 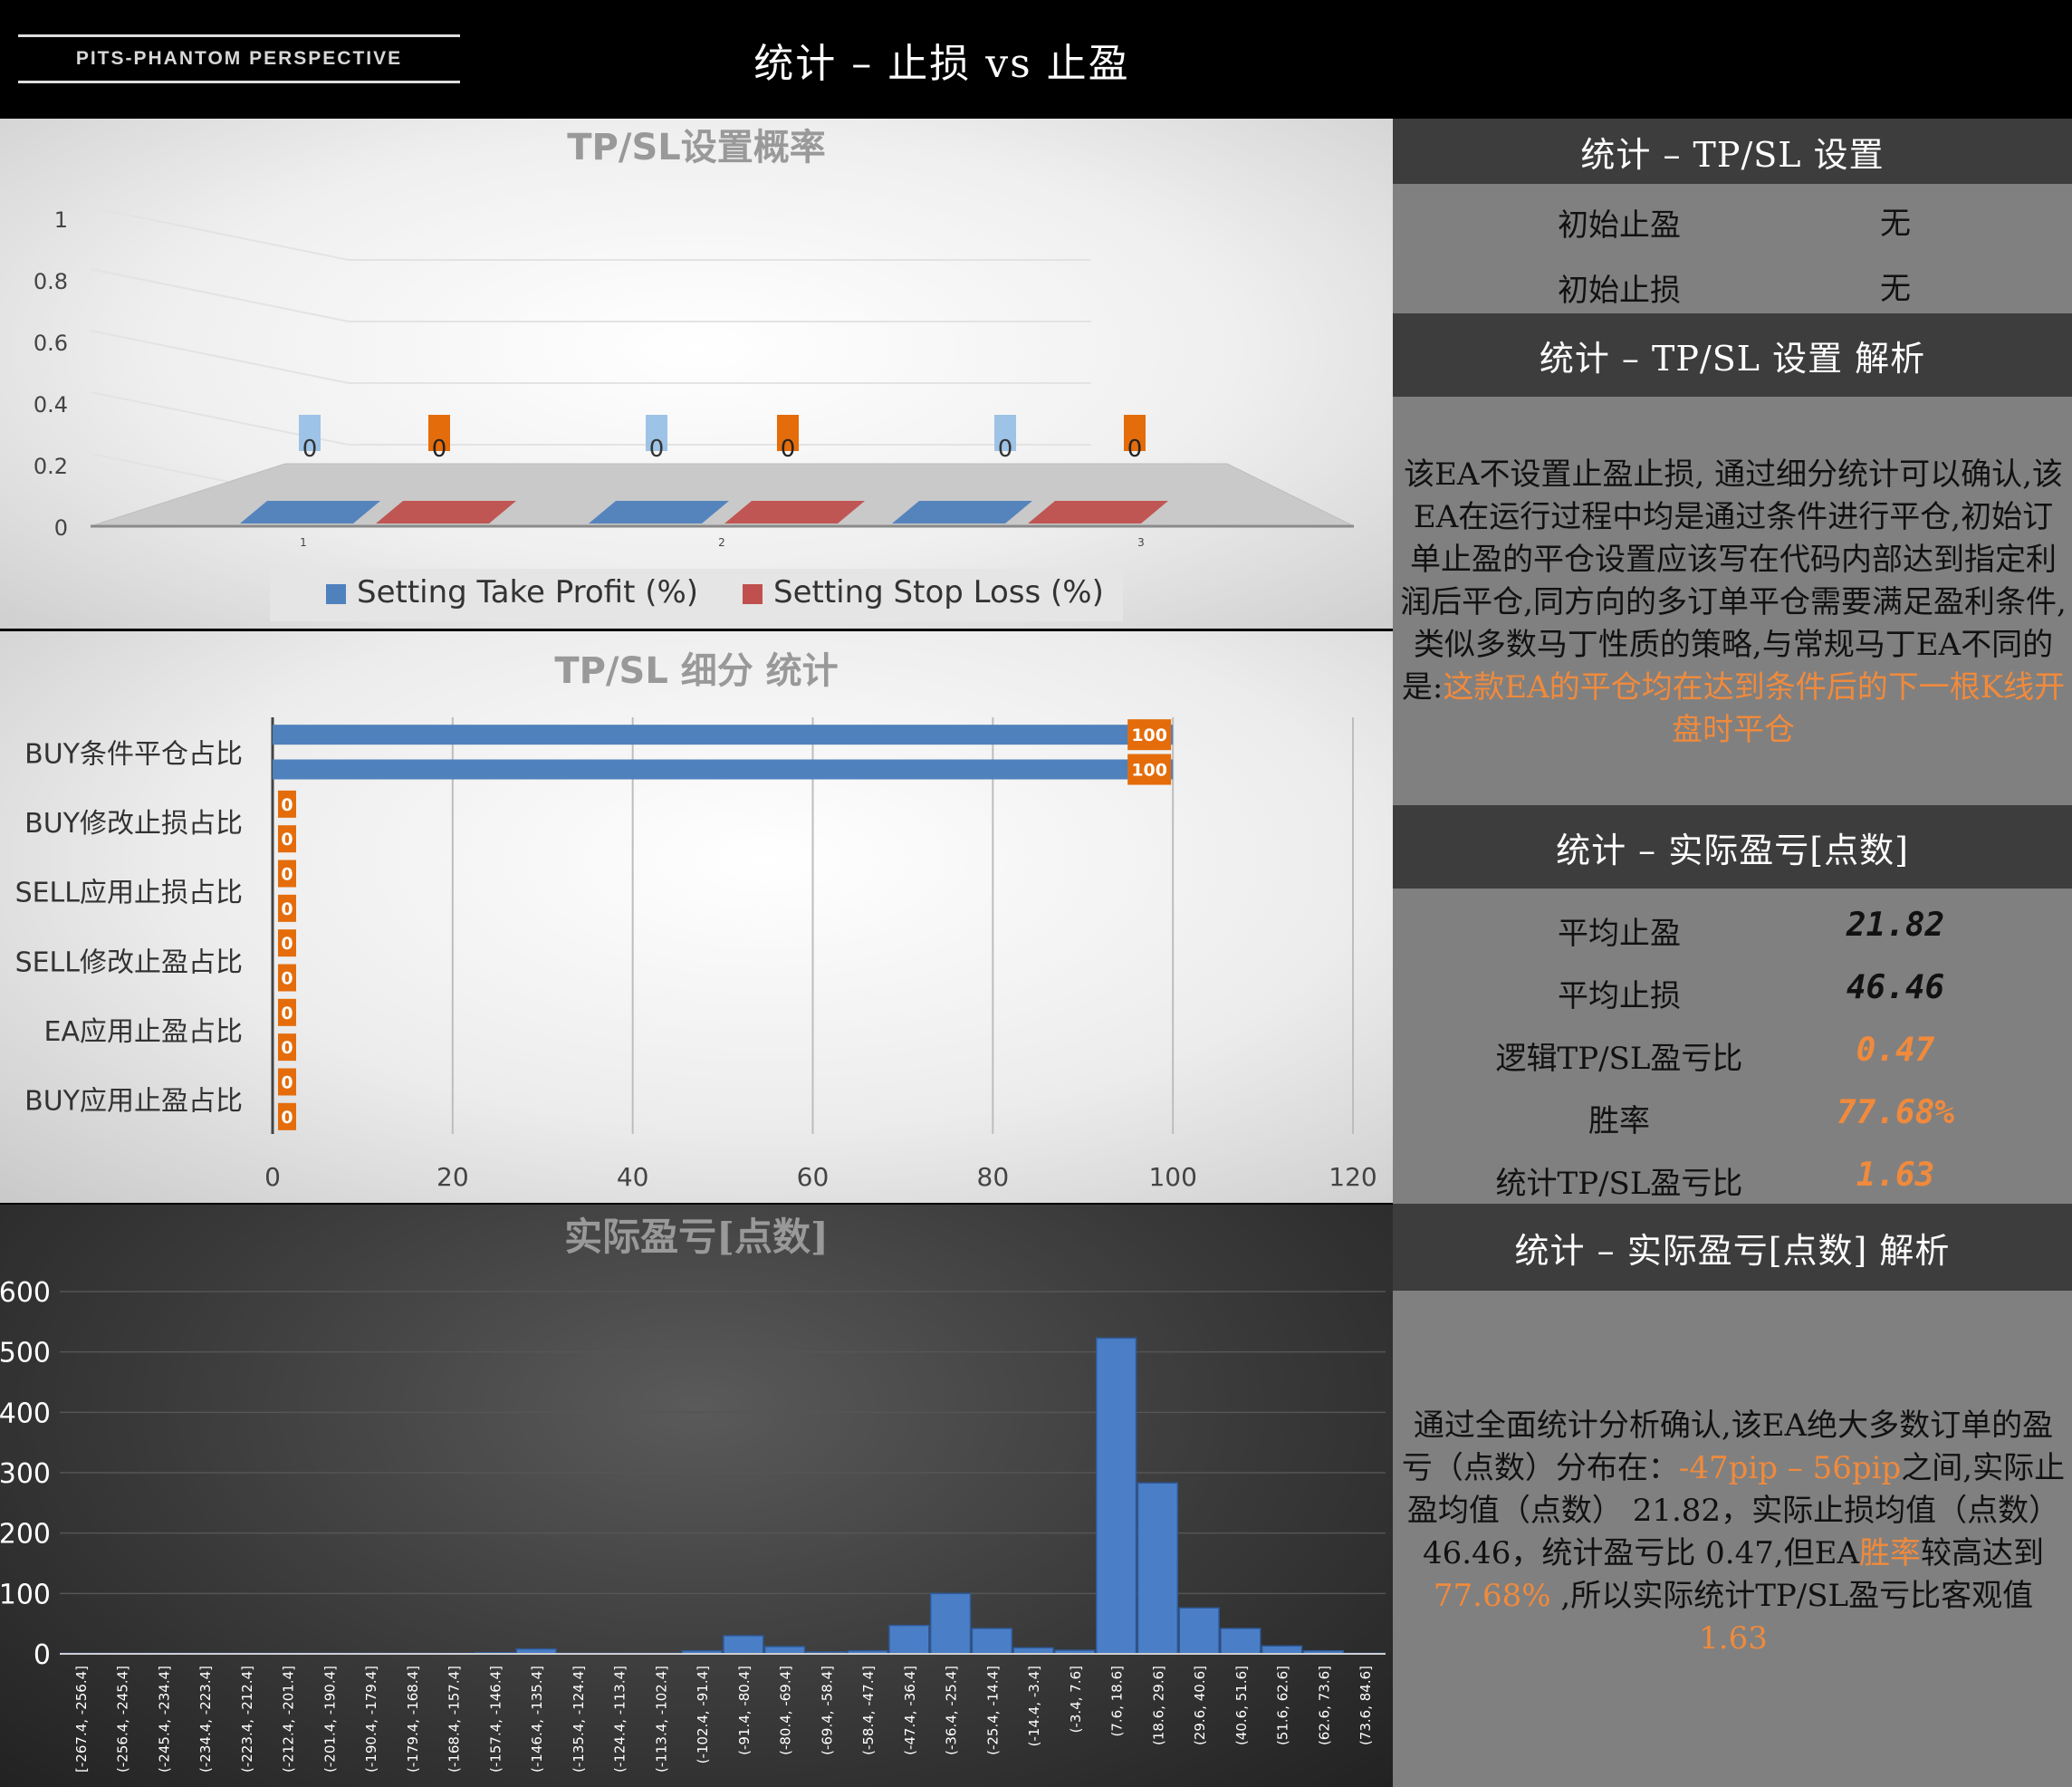 What do you see at coordinates (753, 594) in the screenshot?
I see `legend-swatch` at bounding box center [753, 594].